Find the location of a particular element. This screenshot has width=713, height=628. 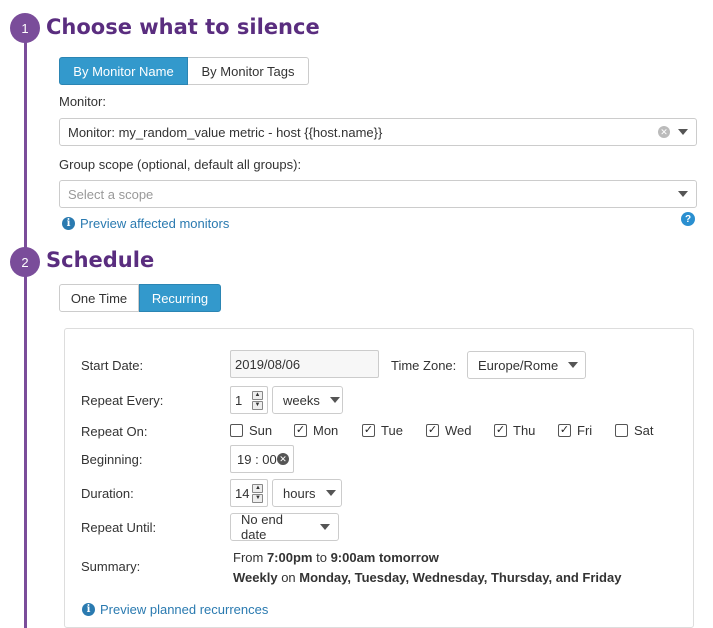

checkbox-tue: ✓ is located at coordinates (368, 430).